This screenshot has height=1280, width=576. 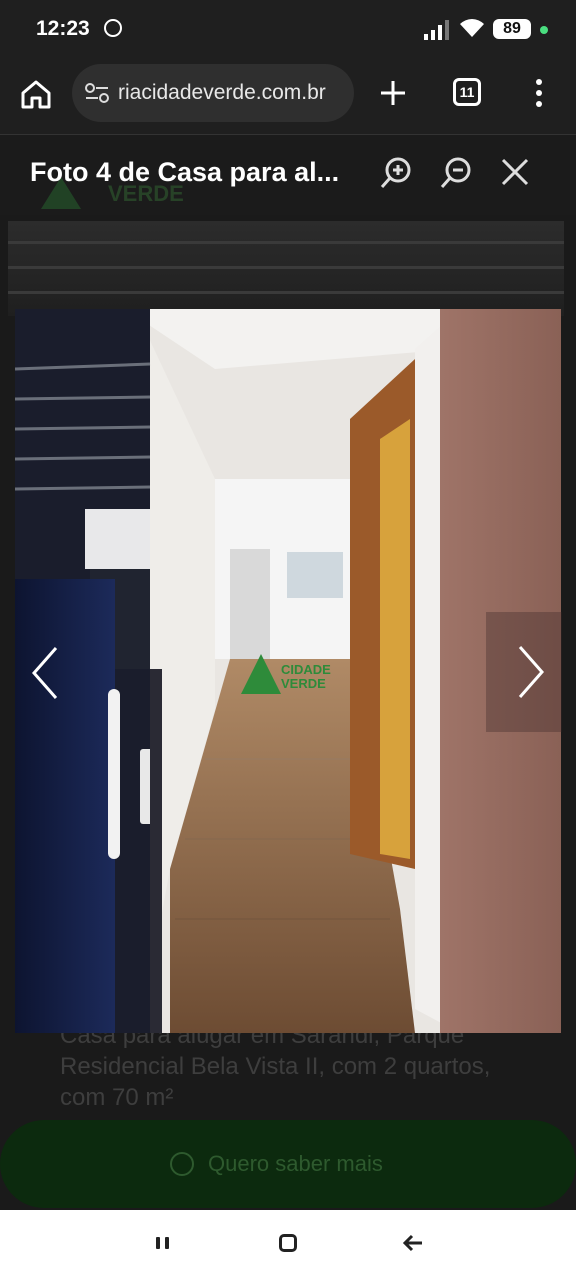 What do you see at coordinates (163, 1243) in the screenshot?
I see `recent-apps-icon` at bounding box center [163, 1243].